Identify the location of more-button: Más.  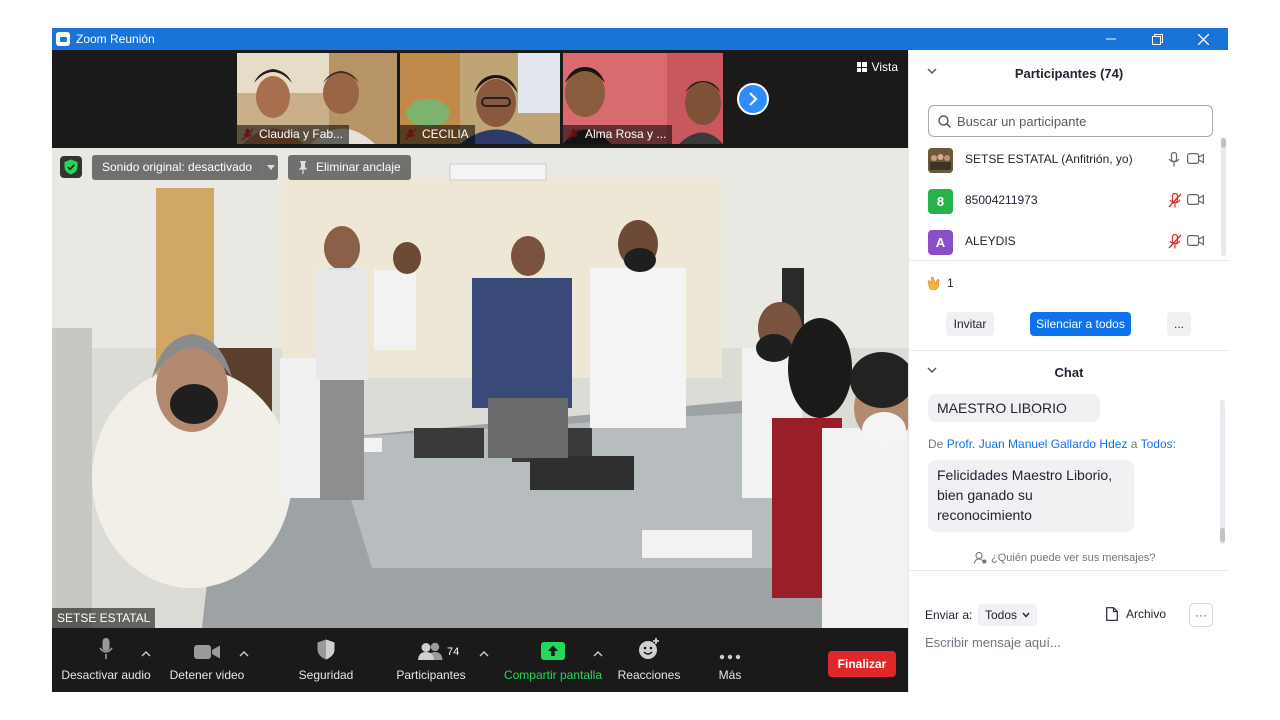
(730, 660).